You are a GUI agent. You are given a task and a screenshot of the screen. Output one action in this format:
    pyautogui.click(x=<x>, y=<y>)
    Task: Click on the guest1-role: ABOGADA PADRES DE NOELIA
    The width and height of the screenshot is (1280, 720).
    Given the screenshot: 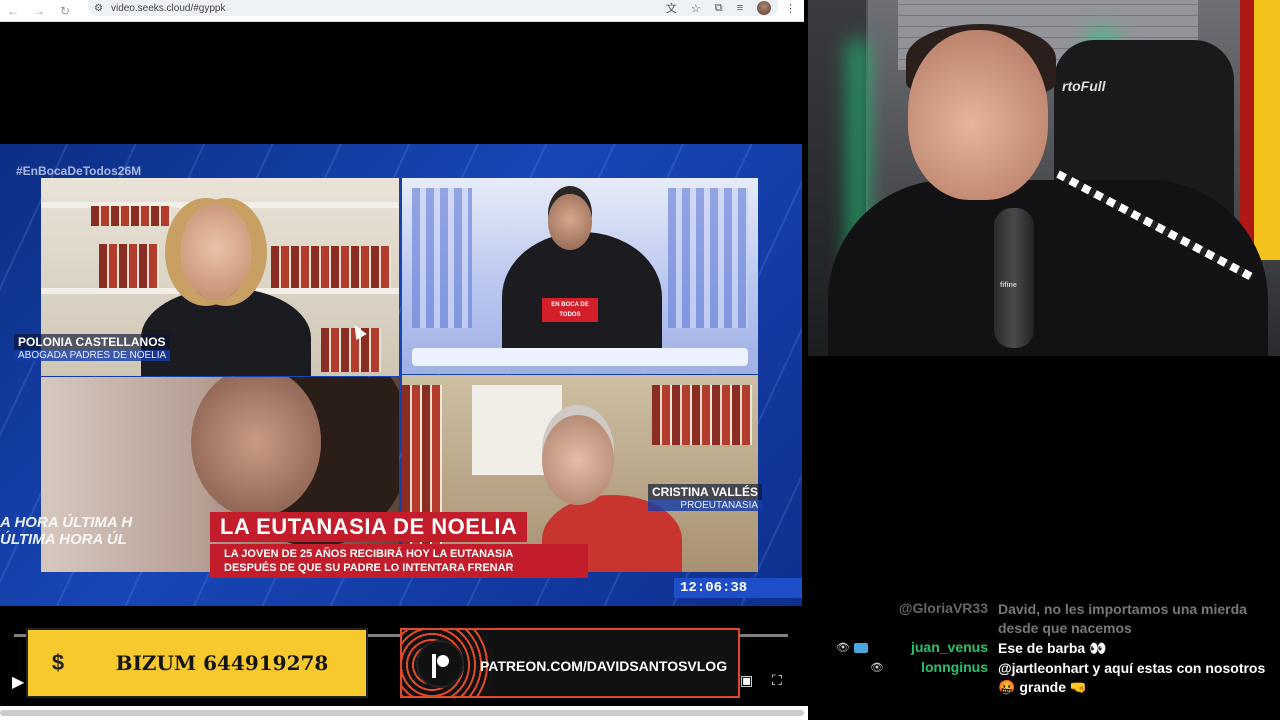 What is the action you would take?
    pyautogui.click(x=92, y=355)
    